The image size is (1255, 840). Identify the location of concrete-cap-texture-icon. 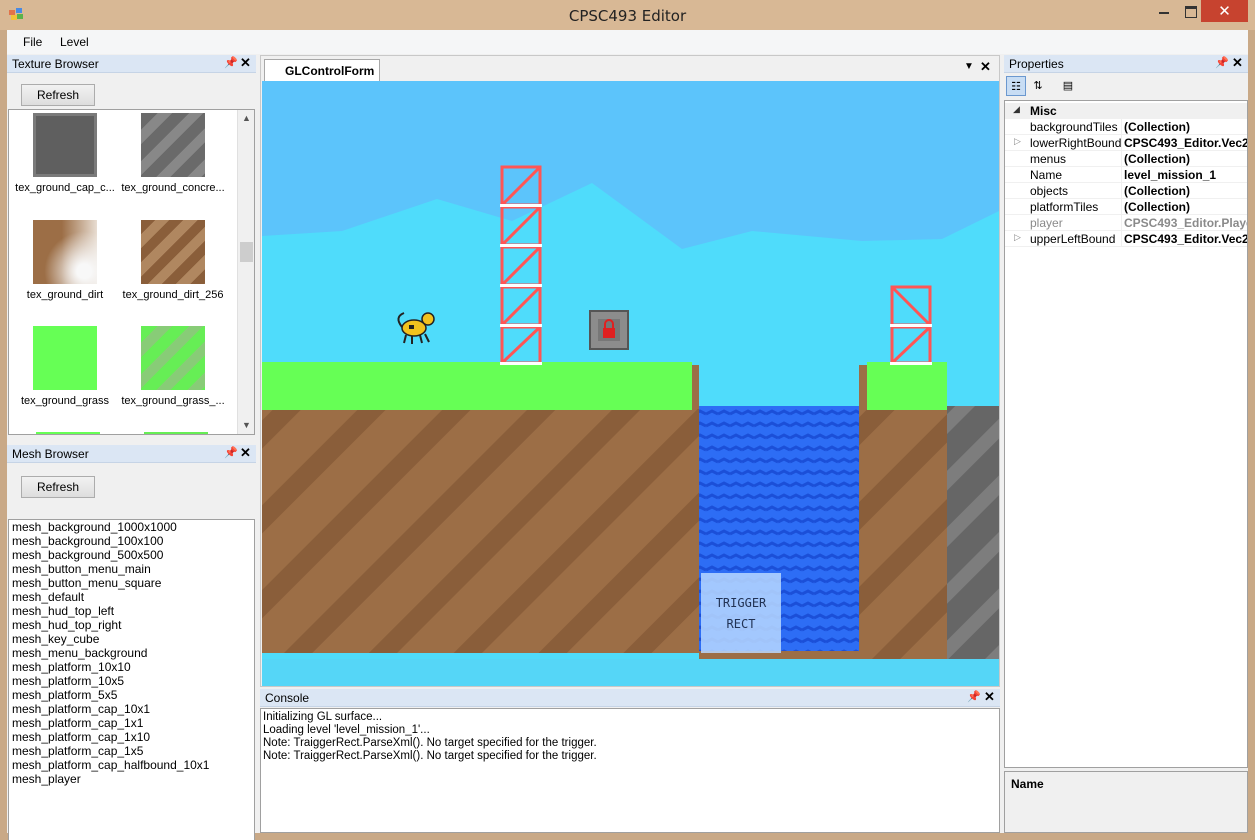
(65, 145).